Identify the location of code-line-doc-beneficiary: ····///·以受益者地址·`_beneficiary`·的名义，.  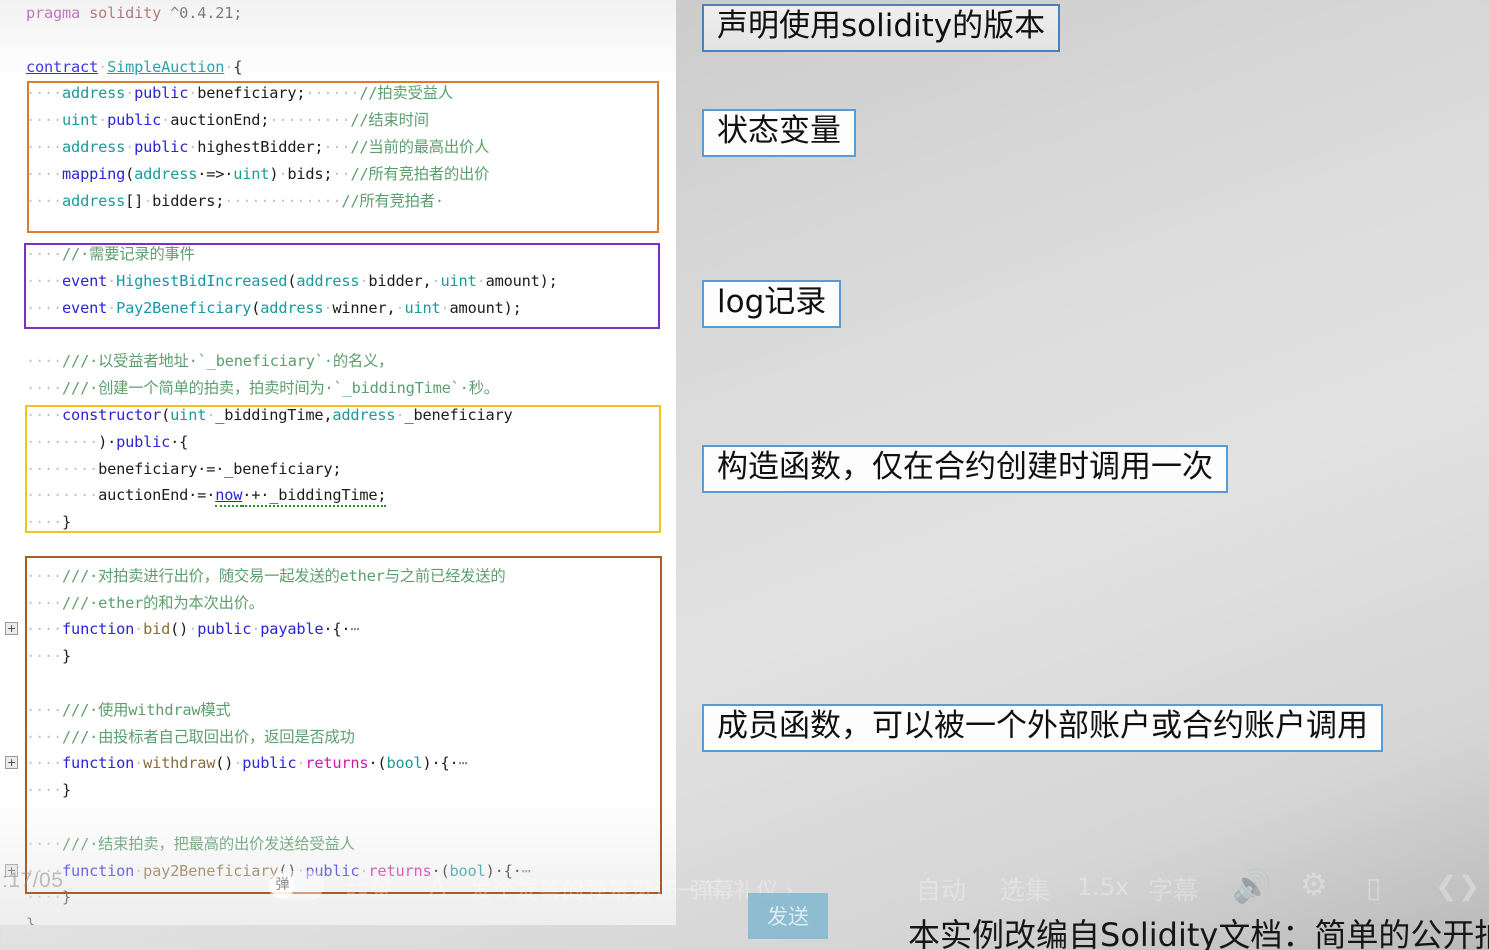
(210, 361).